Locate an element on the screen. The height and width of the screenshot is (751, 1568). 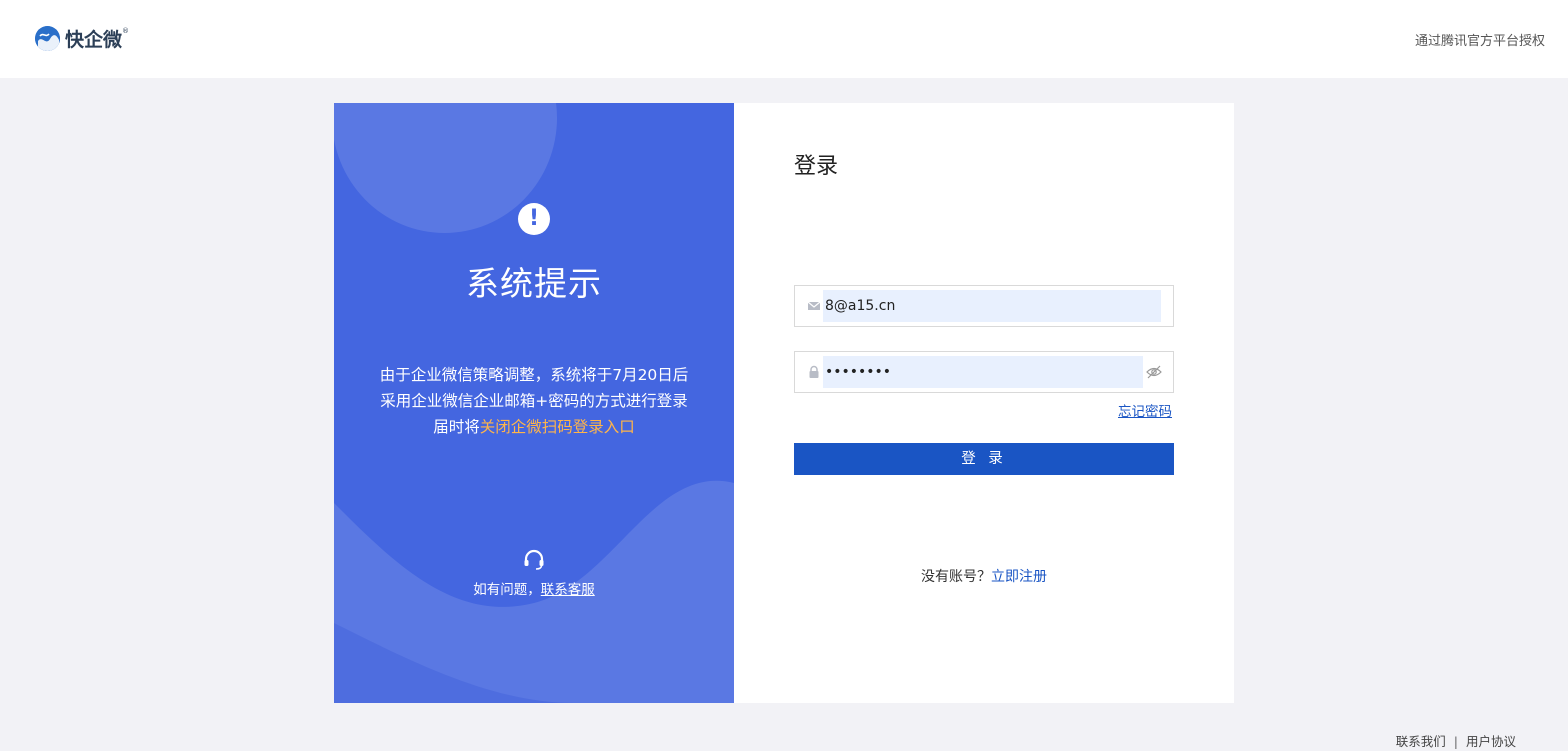
notice-highlight: 关闭企微扫码登录入口 is located at coordinates (557, 427).